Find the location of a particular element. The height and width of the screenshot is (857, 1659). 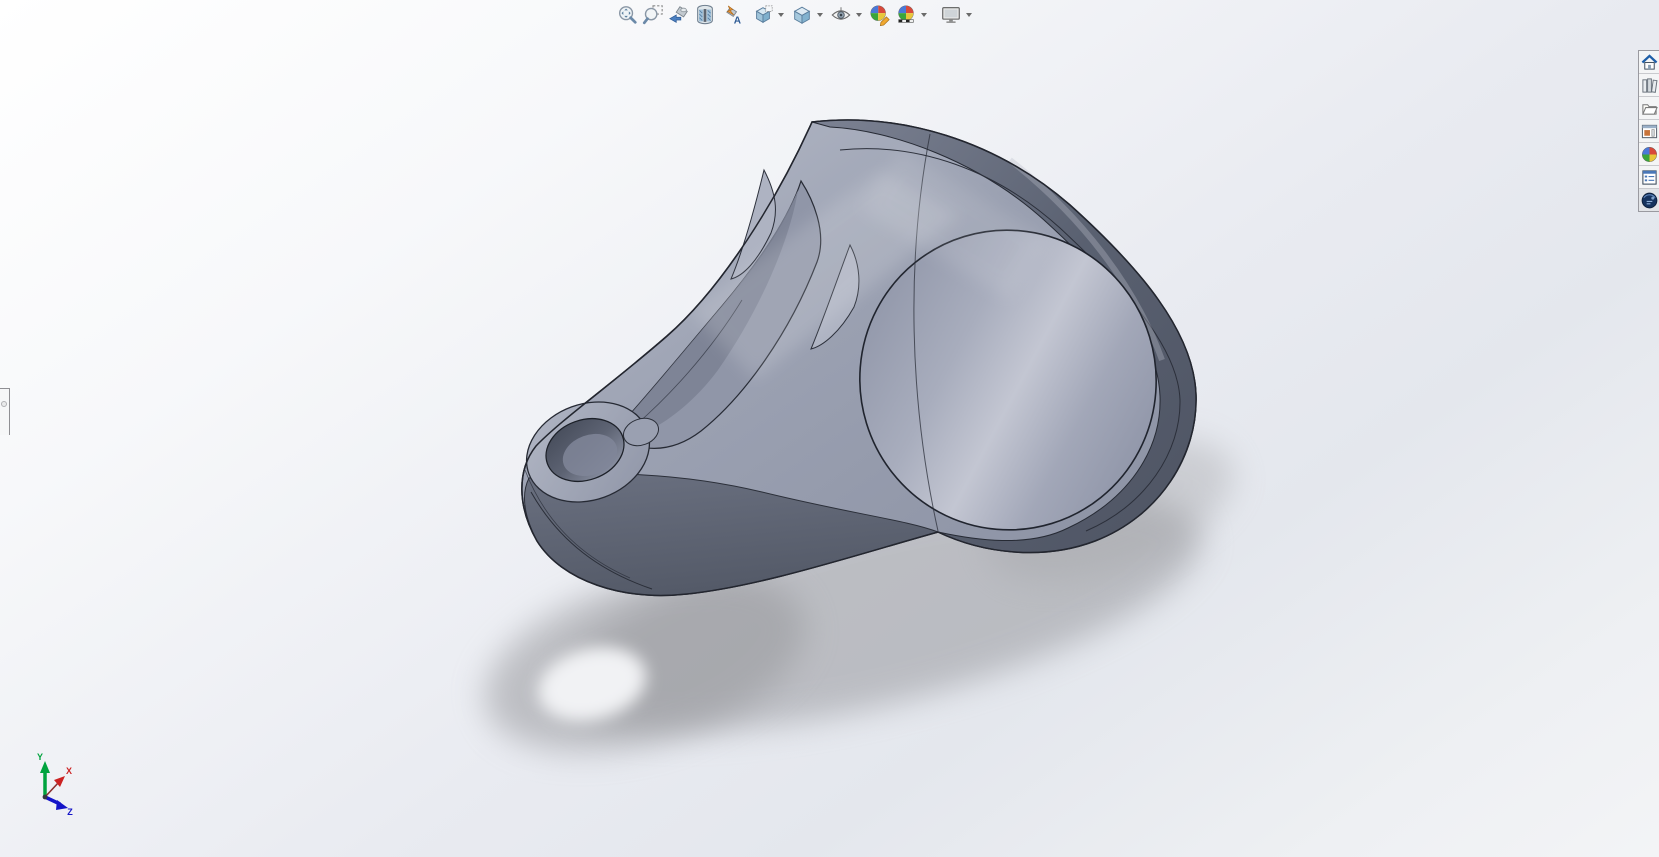

hide-show-items-dropdown is located at coordinates (859, 15).